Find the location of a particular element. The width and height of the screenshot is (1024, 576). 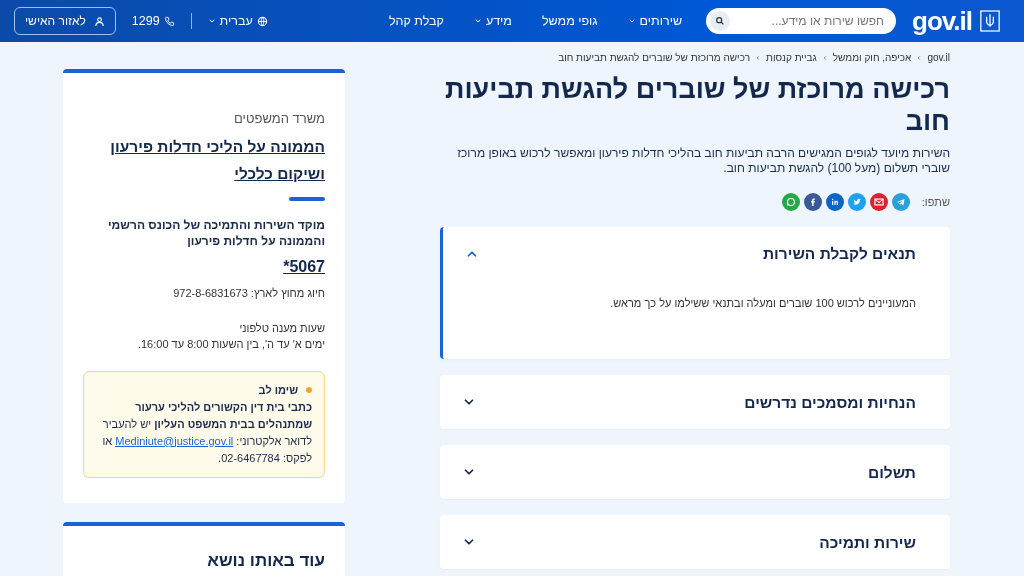

personal-area-button: לאזור האישי is located at coordinates (65, 21).